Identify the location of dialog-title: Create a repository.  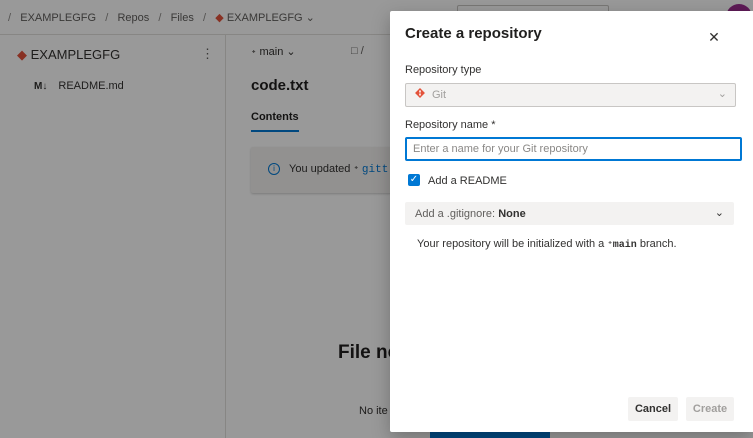
(473, 33).